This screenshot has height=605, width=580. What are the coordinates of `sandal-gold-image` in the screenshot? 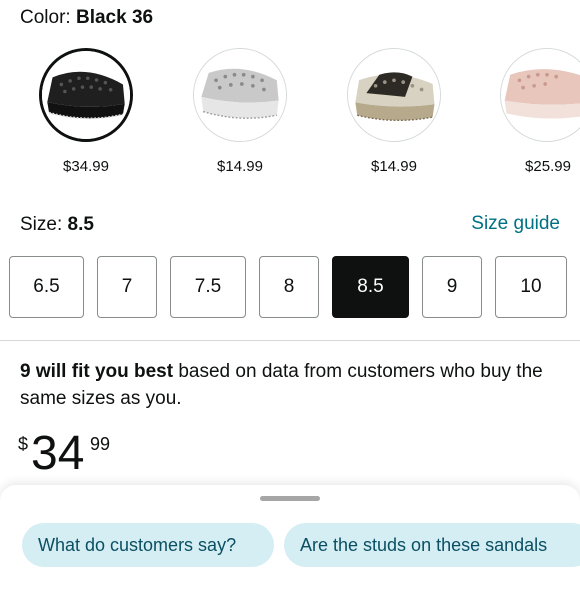 It's located at (394, 95).